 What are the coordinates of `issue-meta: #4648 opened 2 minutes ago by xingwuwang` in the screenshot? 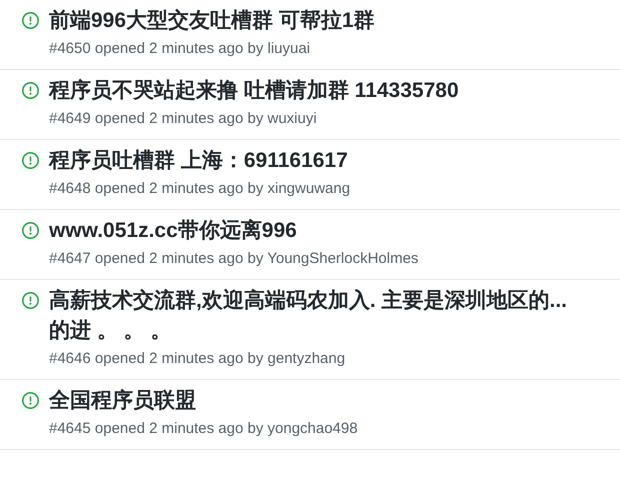 It's located at (199, 189).